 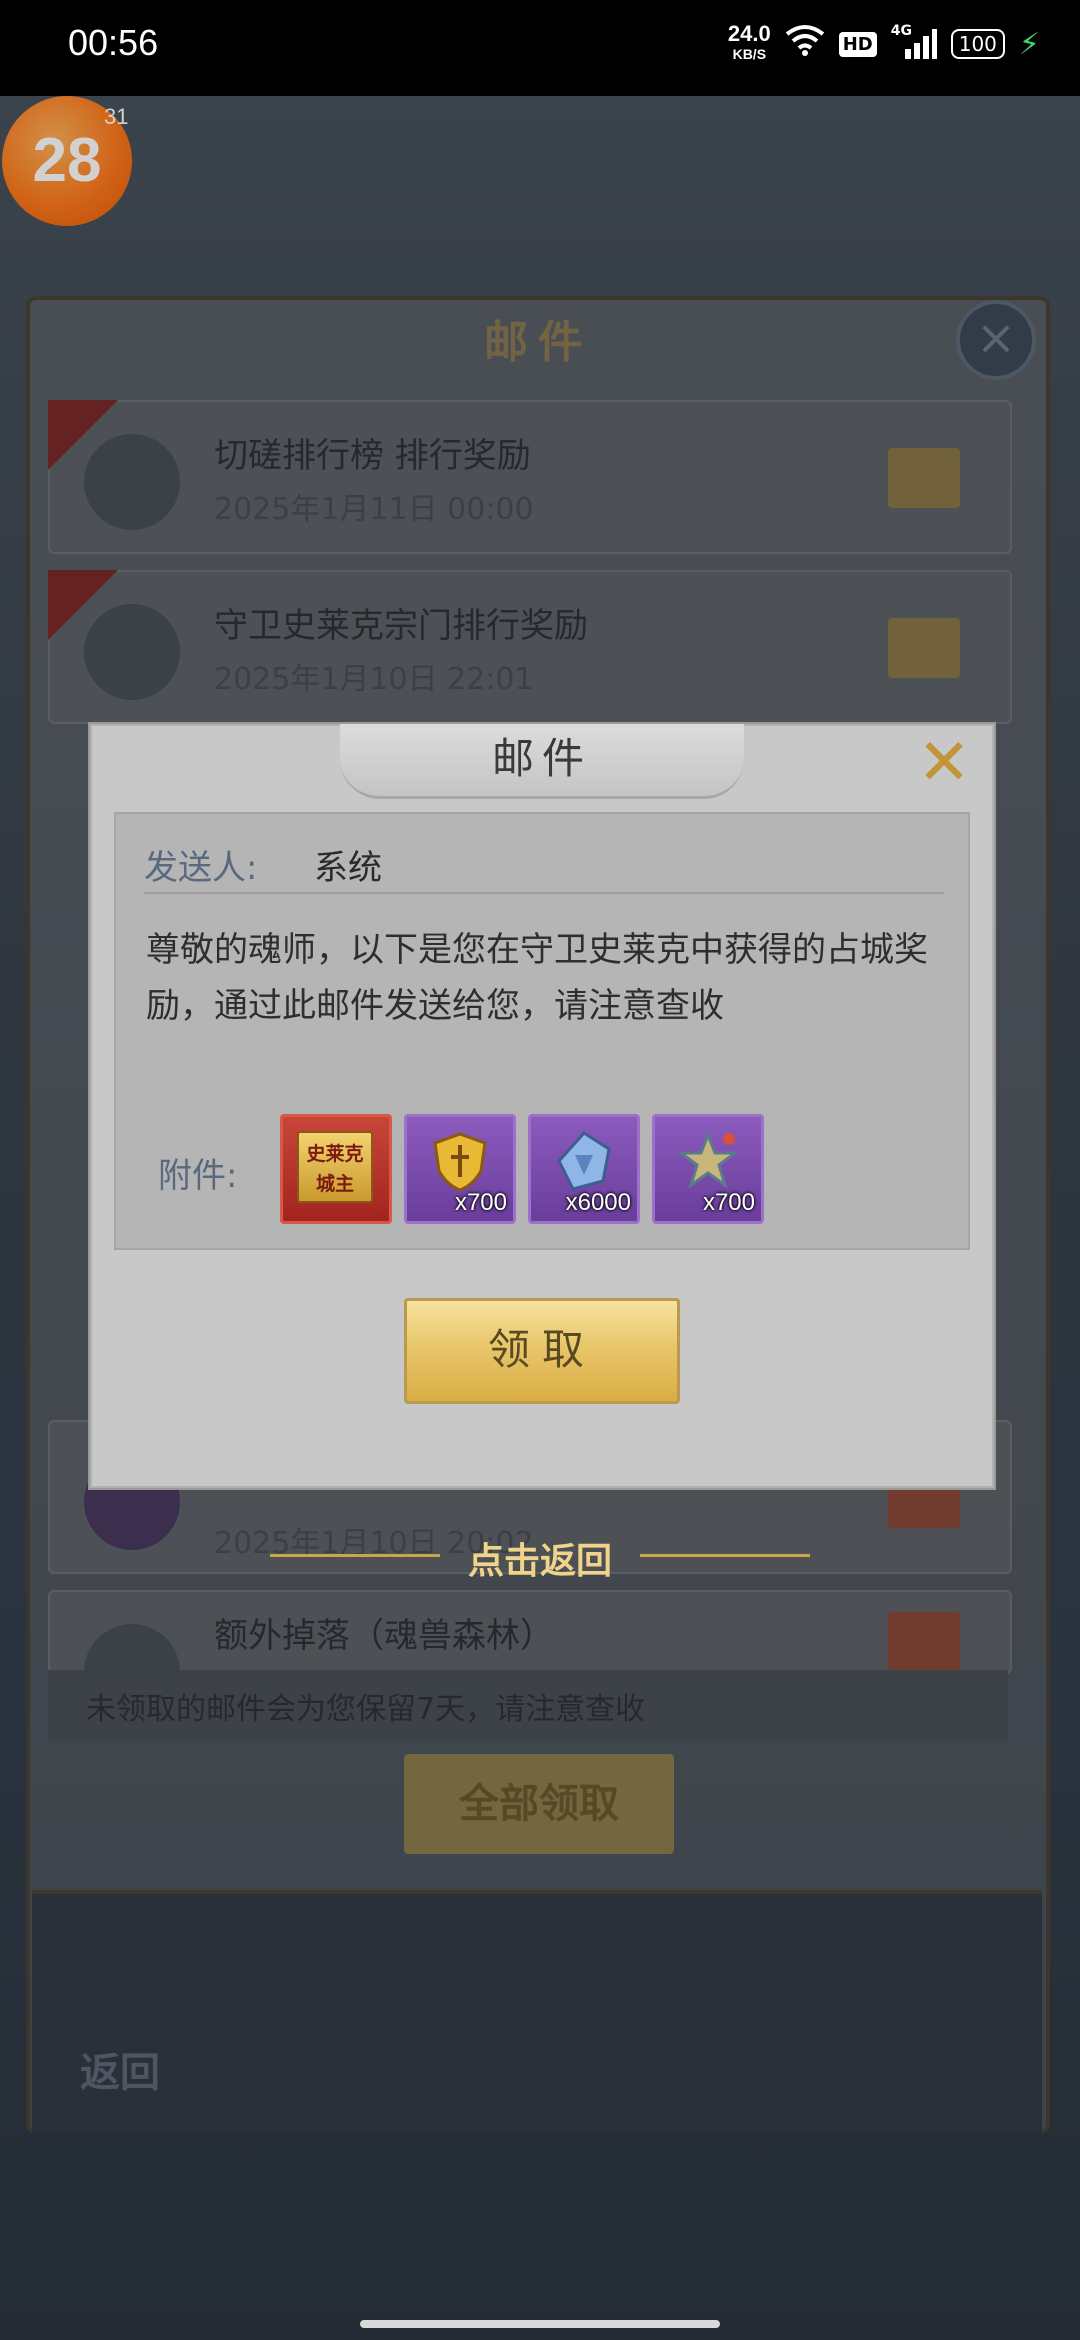 I want to click on return-hint-text: 点击返回, so click(x=540, y=1558).